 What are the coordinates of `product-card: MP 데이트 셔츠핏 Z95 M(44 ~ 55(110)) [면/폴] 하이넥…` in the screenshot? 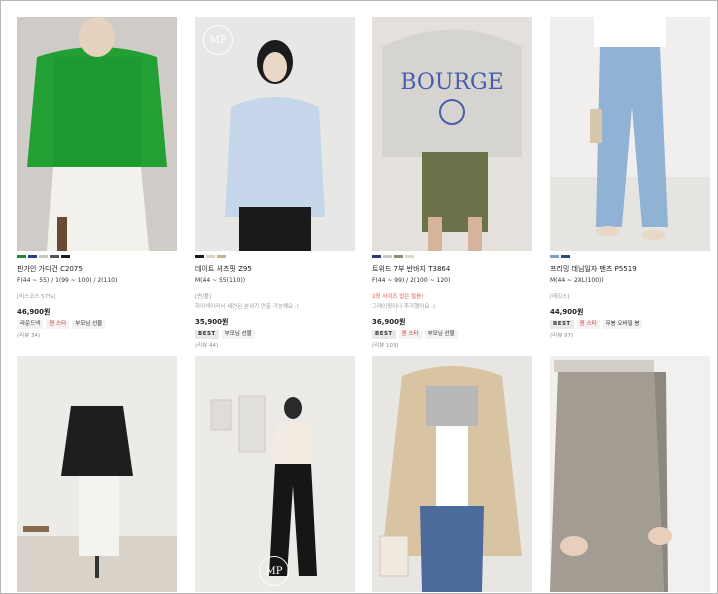 It's located at (275, 183).